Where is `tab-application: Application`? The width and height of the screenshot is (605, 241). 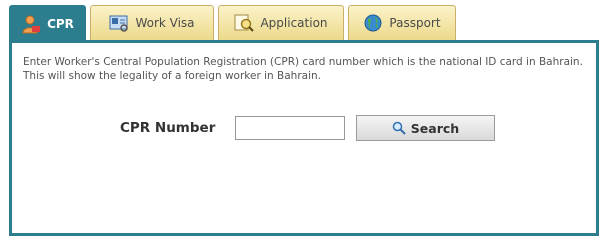
tab-application: Application is located at coordinates (281, 22).